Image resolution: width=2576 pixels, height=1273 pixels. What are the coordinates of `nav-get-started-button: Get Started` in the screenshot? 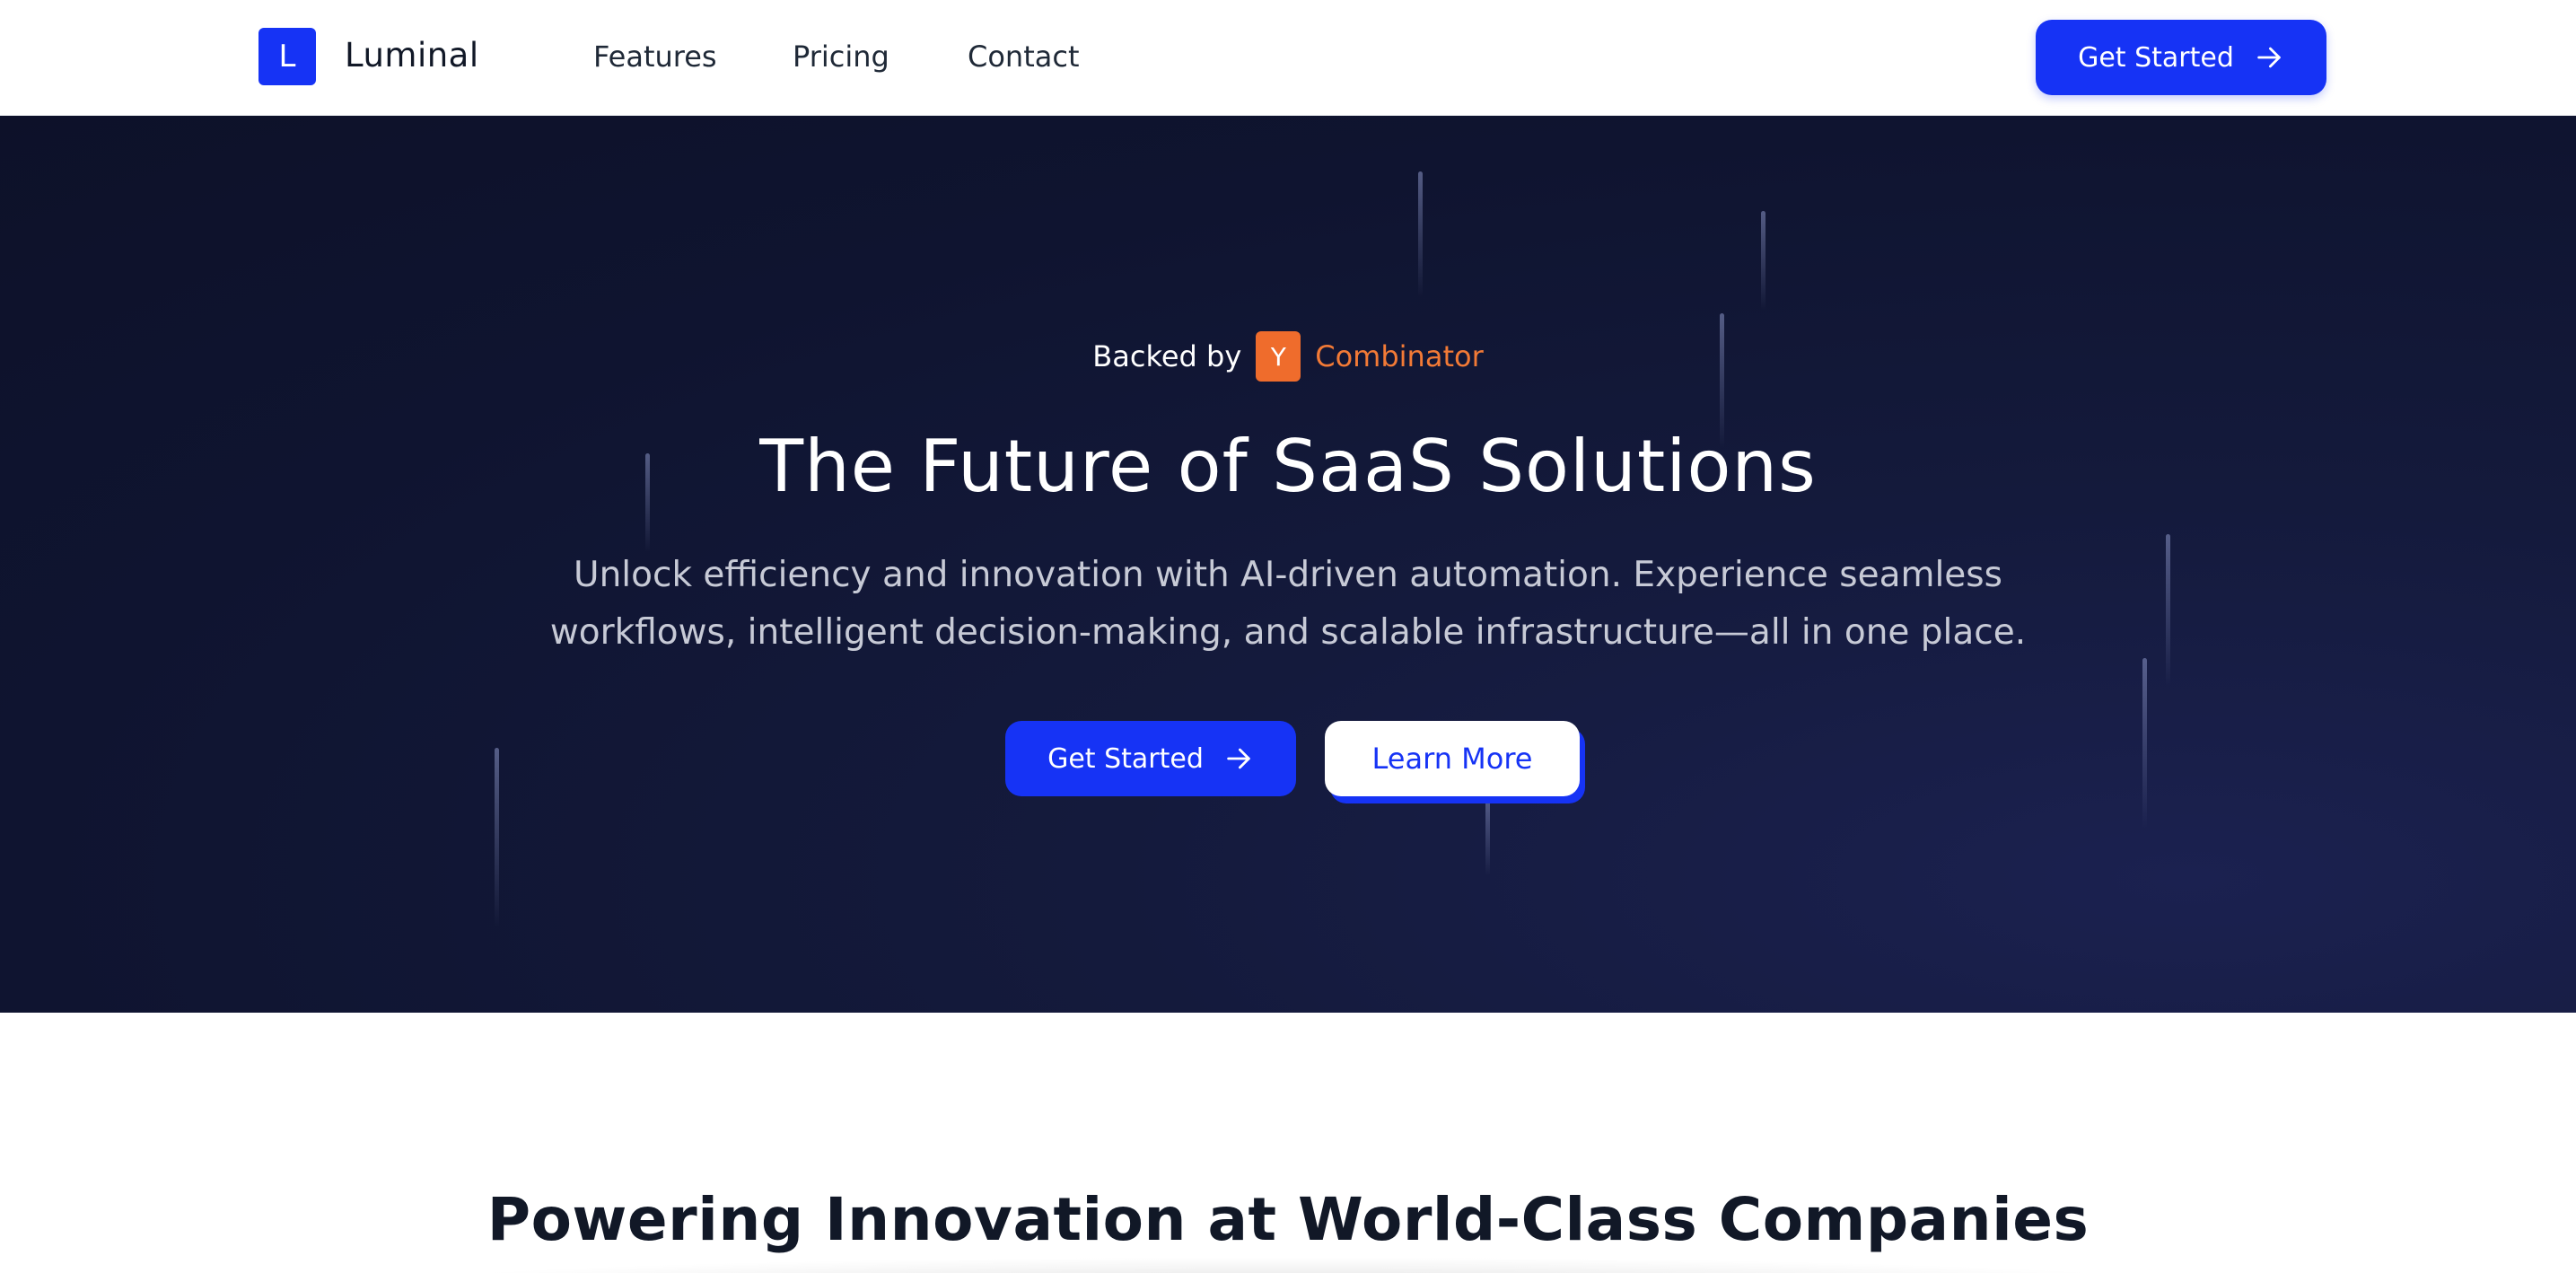 It's located at (2181, 57).